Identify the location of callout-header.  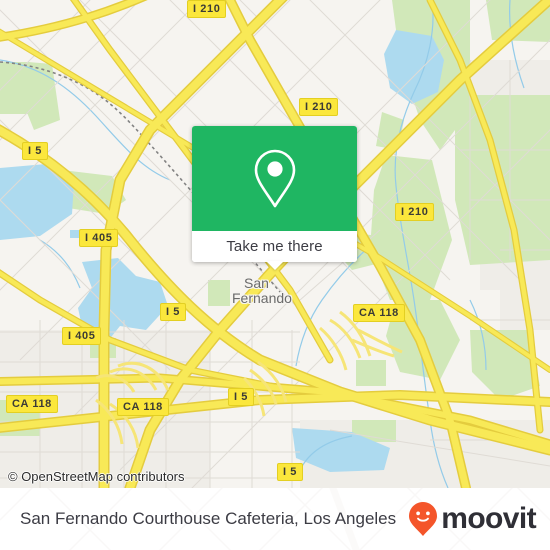
(274, 178).